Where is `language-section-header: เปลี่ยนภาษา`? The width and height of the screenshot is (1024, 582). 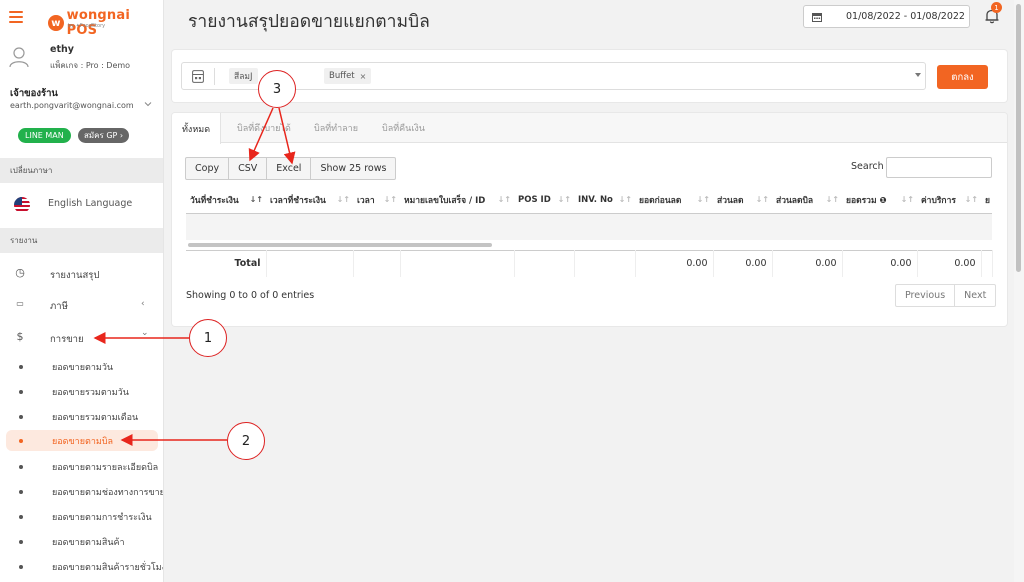
language-section-header: เปลี่ยนภาษา is located at coordinates (81, 170).